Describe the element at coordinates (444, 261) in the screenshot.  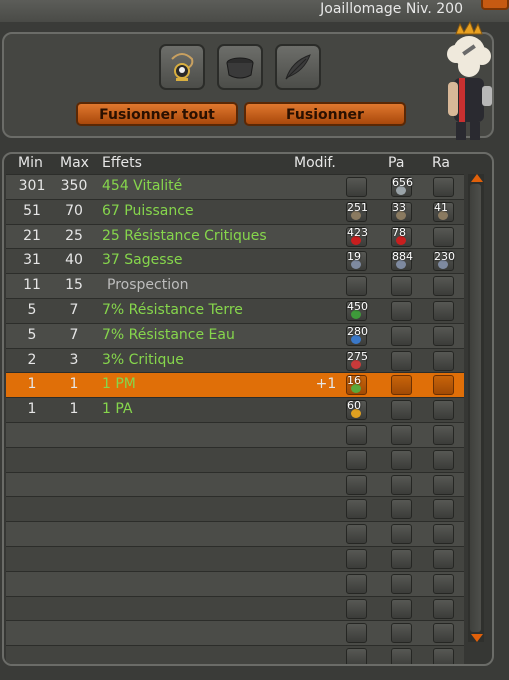
I see `rune-slot-ra: 230` at that location.